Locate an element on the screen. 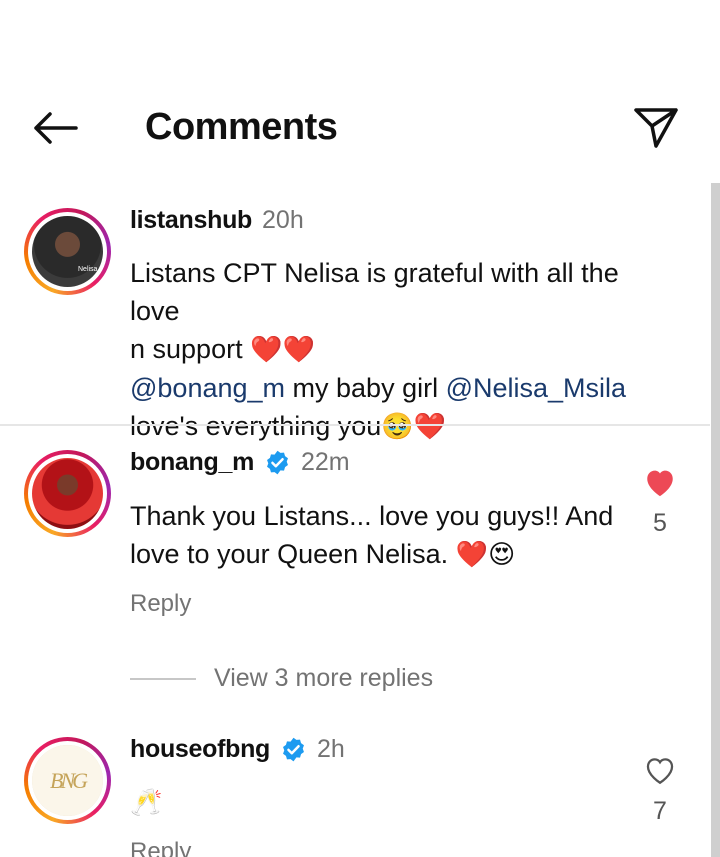 This screenshot has height=857, width=720. comment-text-line: love's everything you is located at coordinates (256, 426).